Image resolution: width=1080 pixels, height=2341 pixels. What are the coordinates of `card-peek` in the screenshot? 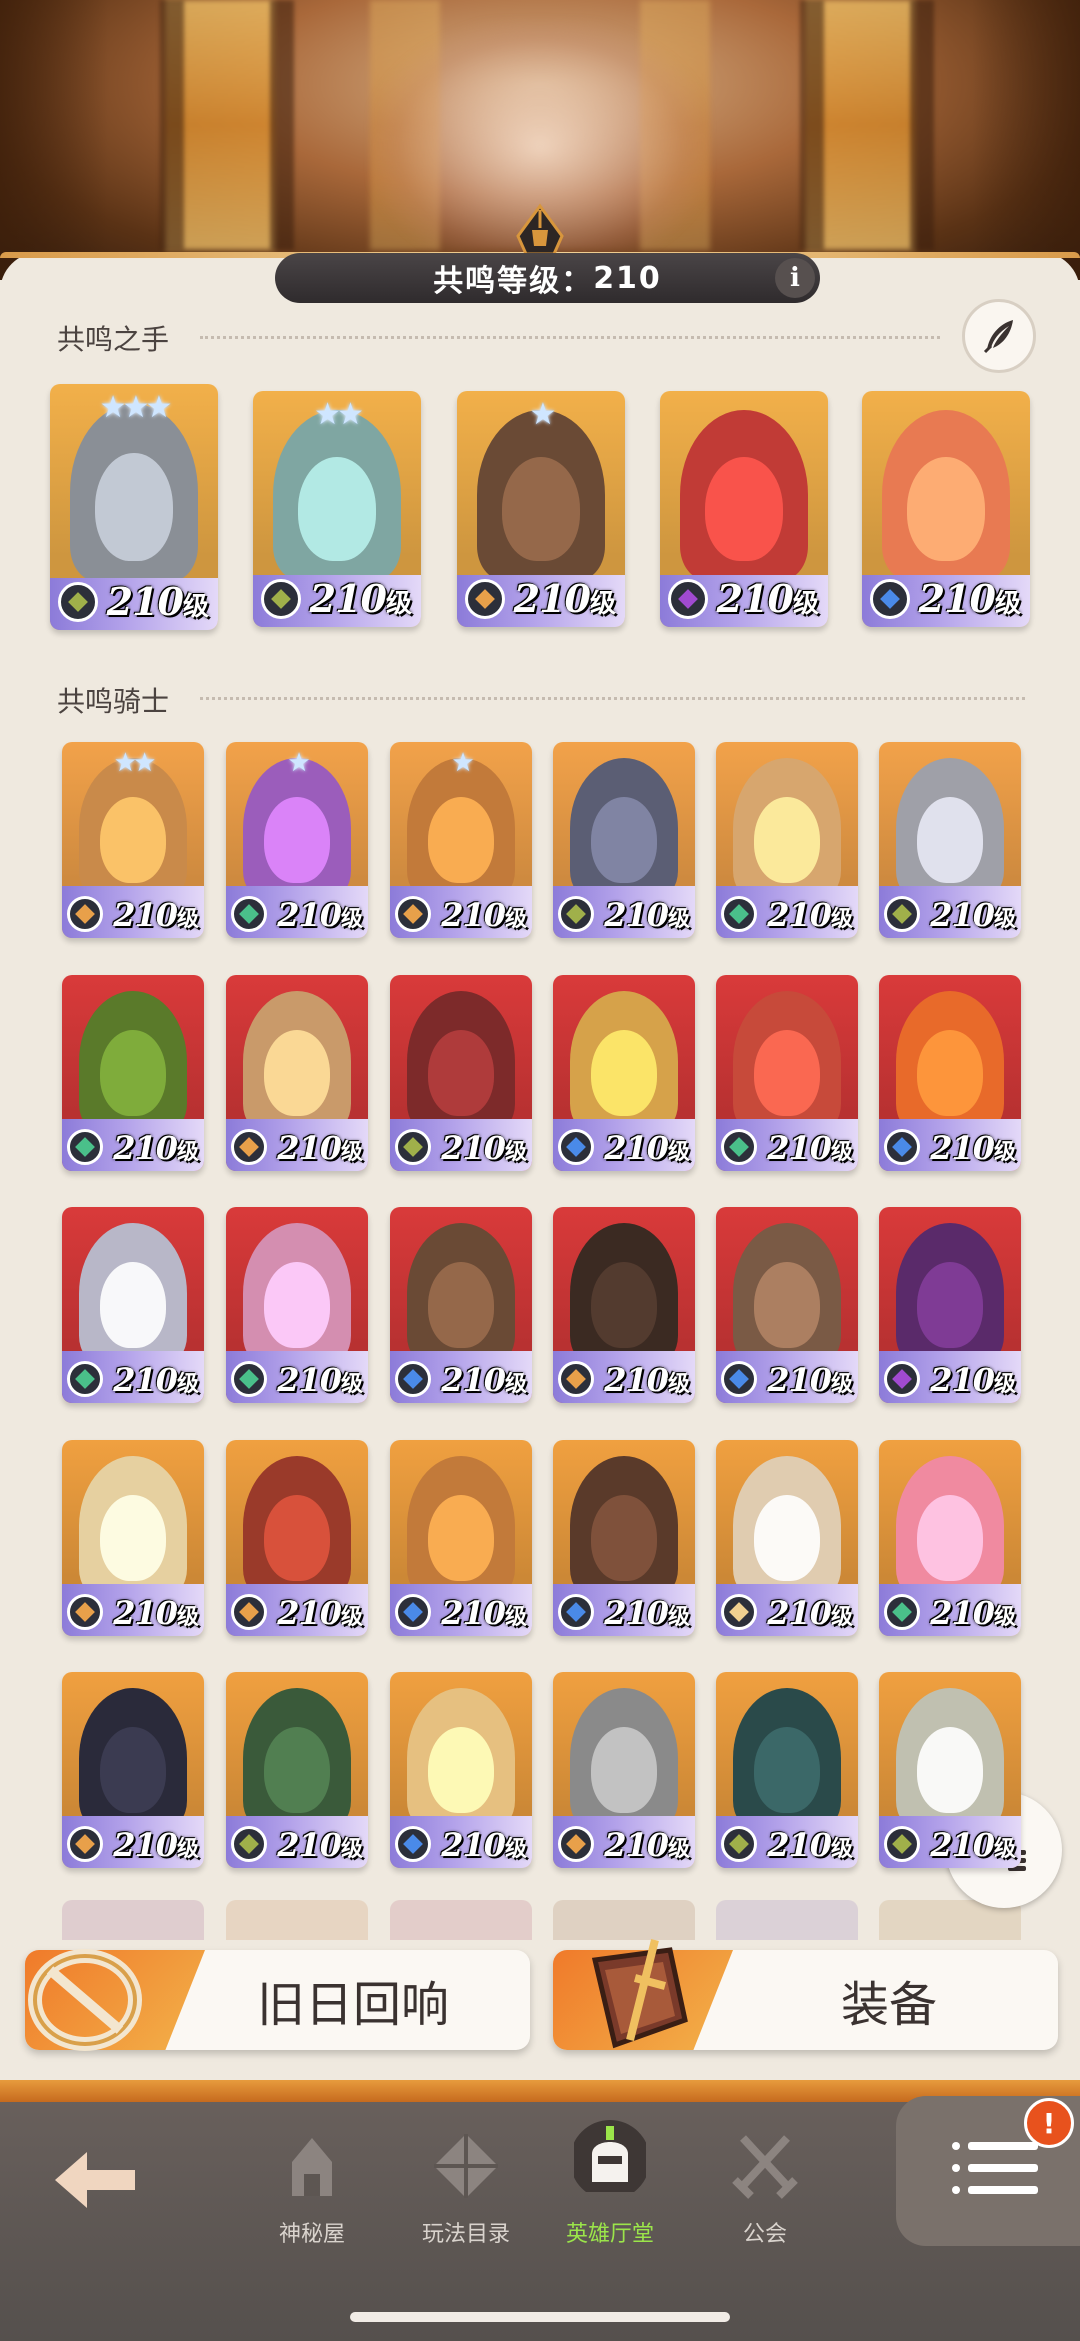 It's located at (787, 1920).